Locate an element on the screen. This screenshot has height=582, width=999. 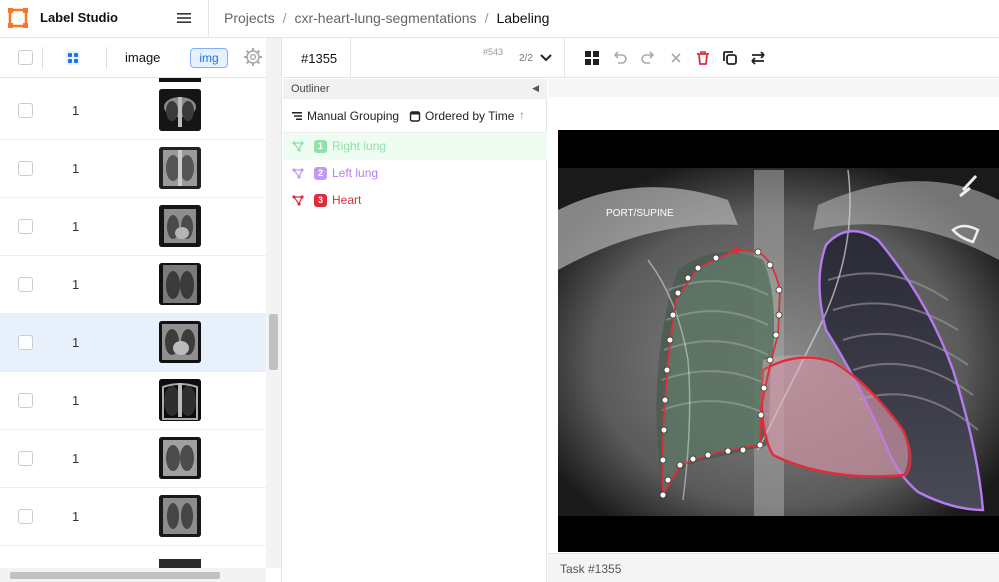
annotation-count: 2/2 is located at coordinates (526, 58).